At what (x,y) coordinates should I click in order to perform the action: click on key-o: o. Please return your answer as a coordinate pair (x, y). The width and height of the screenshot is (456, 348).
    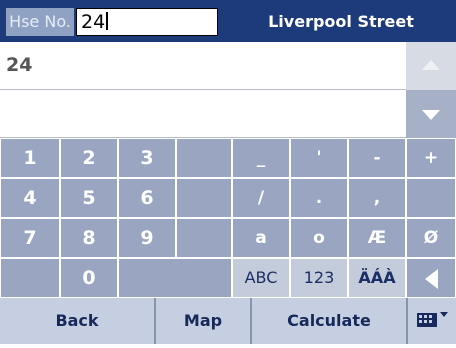
    Looking at the image, I should click on (319, 238).